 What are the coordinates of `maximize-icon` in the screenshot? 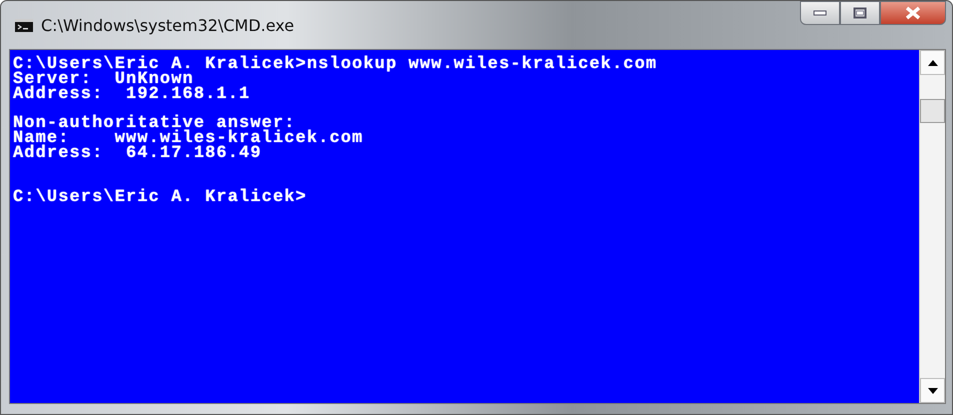 It's located at (860, 13).